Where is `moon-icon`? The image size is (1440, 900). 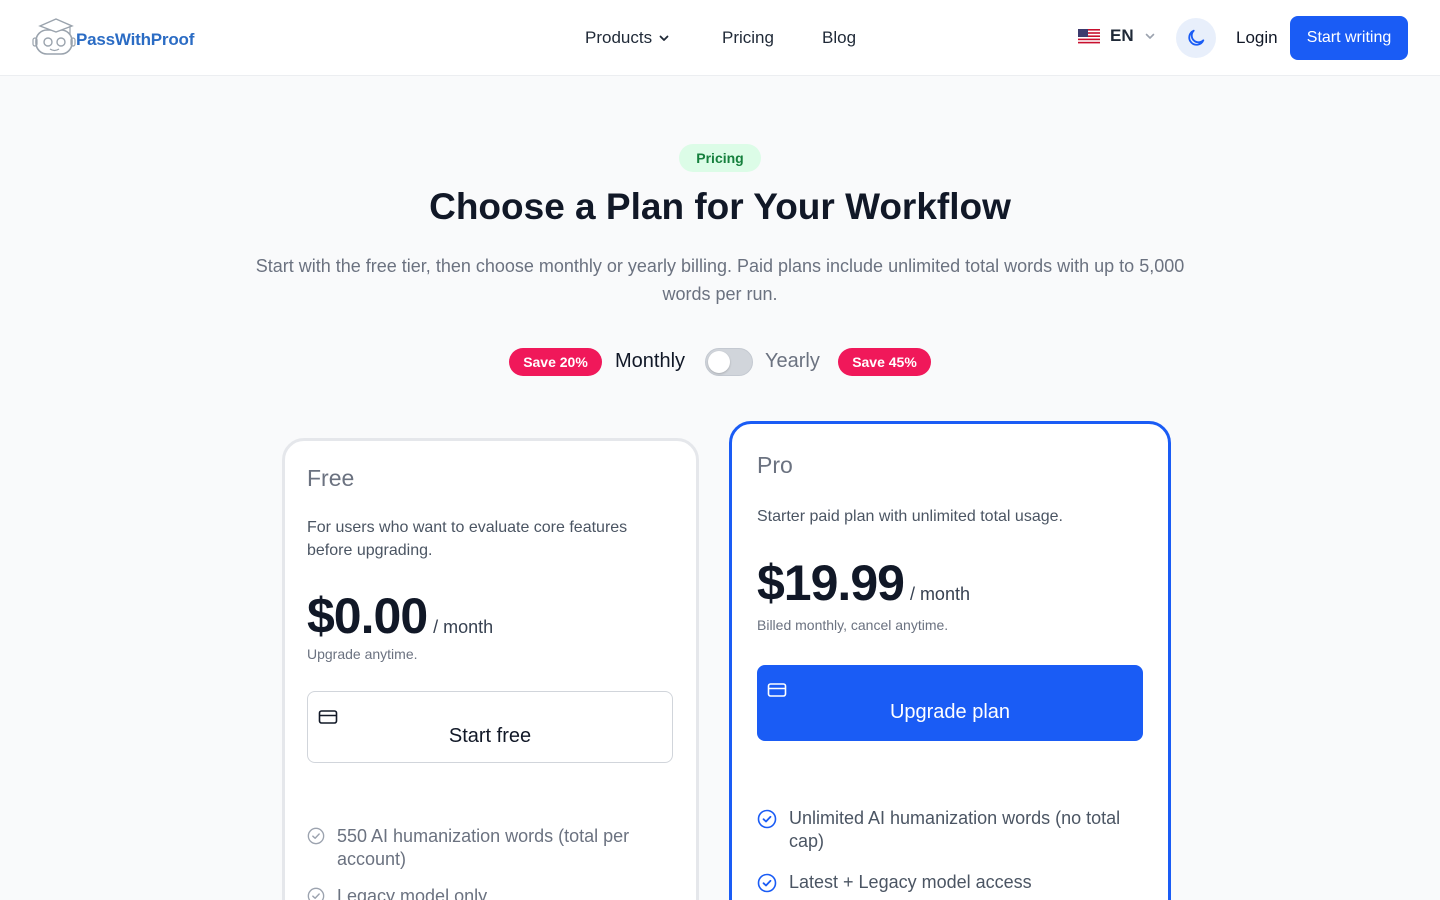 moon-icon is located at coordinates (1196, 37).